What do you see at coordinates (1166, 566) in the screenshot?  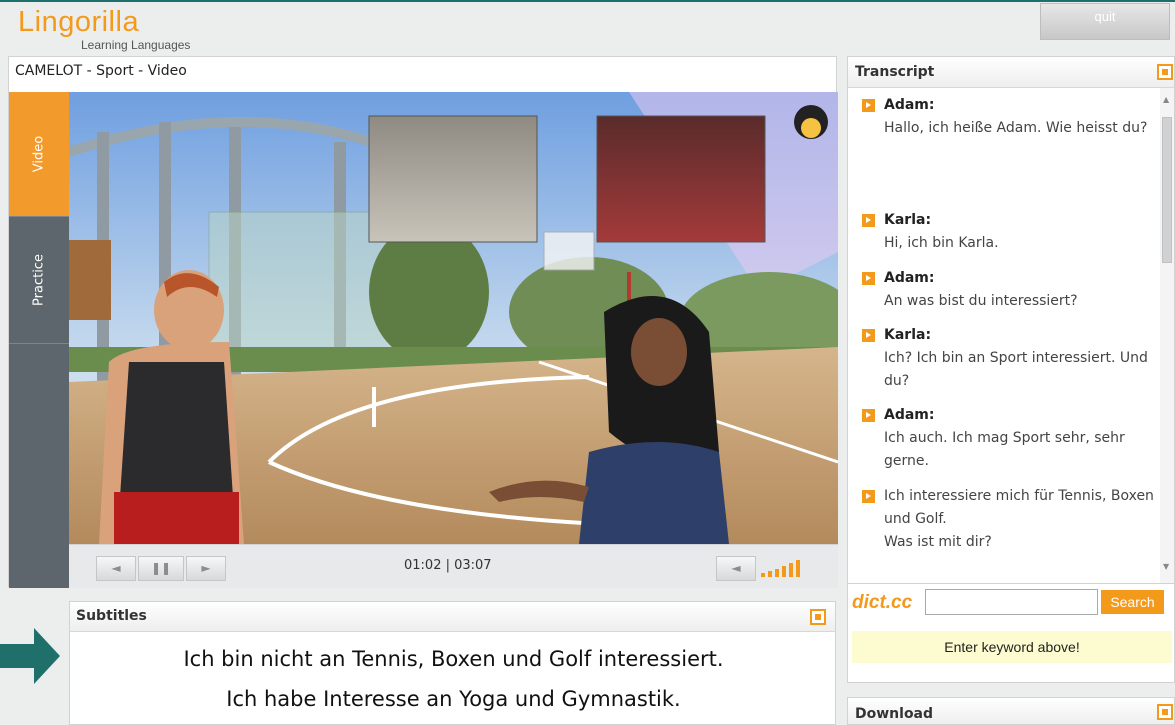 I see `scroll-down-icon: ▼` at bounding box center [1166, 566].